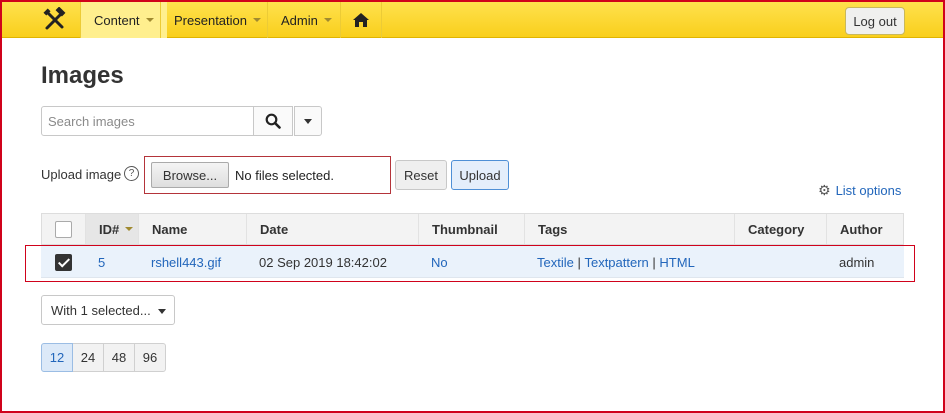  Describe the element at coordinates (781, 229) in the screenshot. I see `column-header-category: Category` at that location.